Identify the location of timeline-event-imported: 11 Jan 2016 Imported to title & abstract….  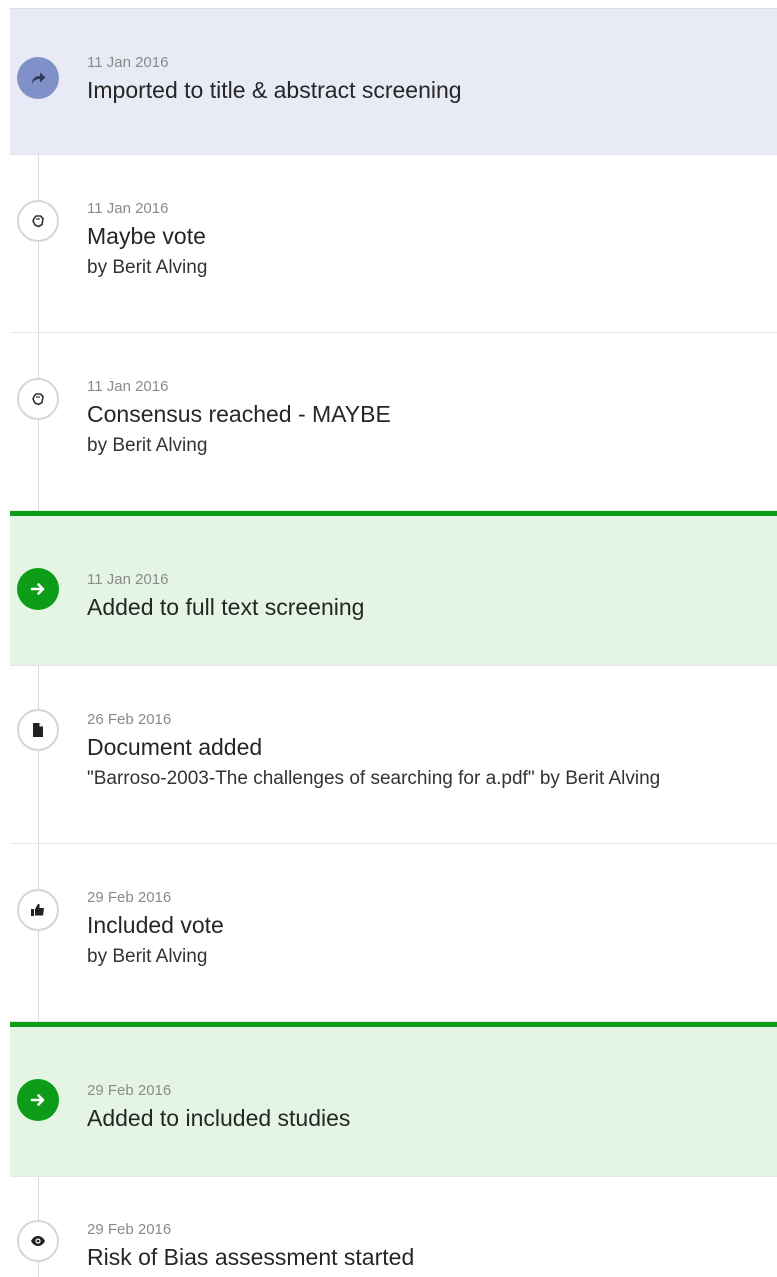
(393, 82).